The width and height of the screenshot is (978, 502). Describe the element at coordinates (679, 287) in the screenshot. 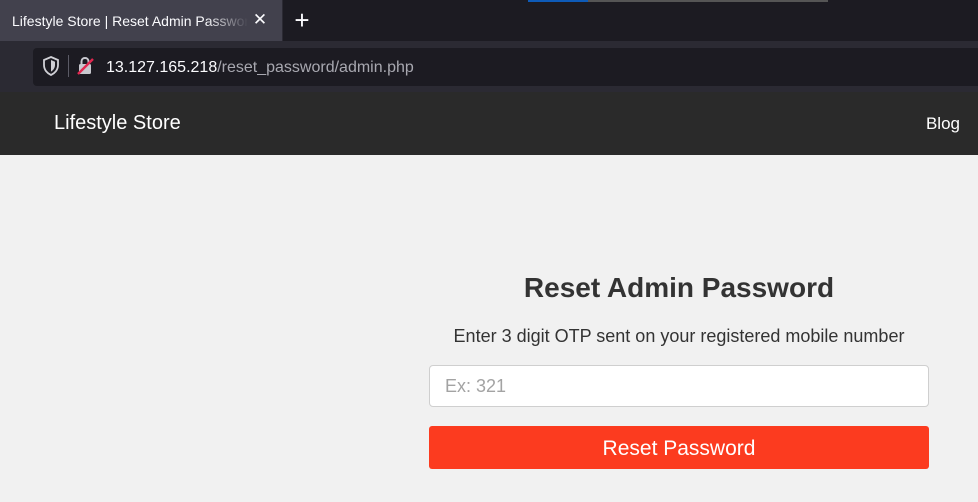

I see `page-title: Reset Admin Password` at that location.